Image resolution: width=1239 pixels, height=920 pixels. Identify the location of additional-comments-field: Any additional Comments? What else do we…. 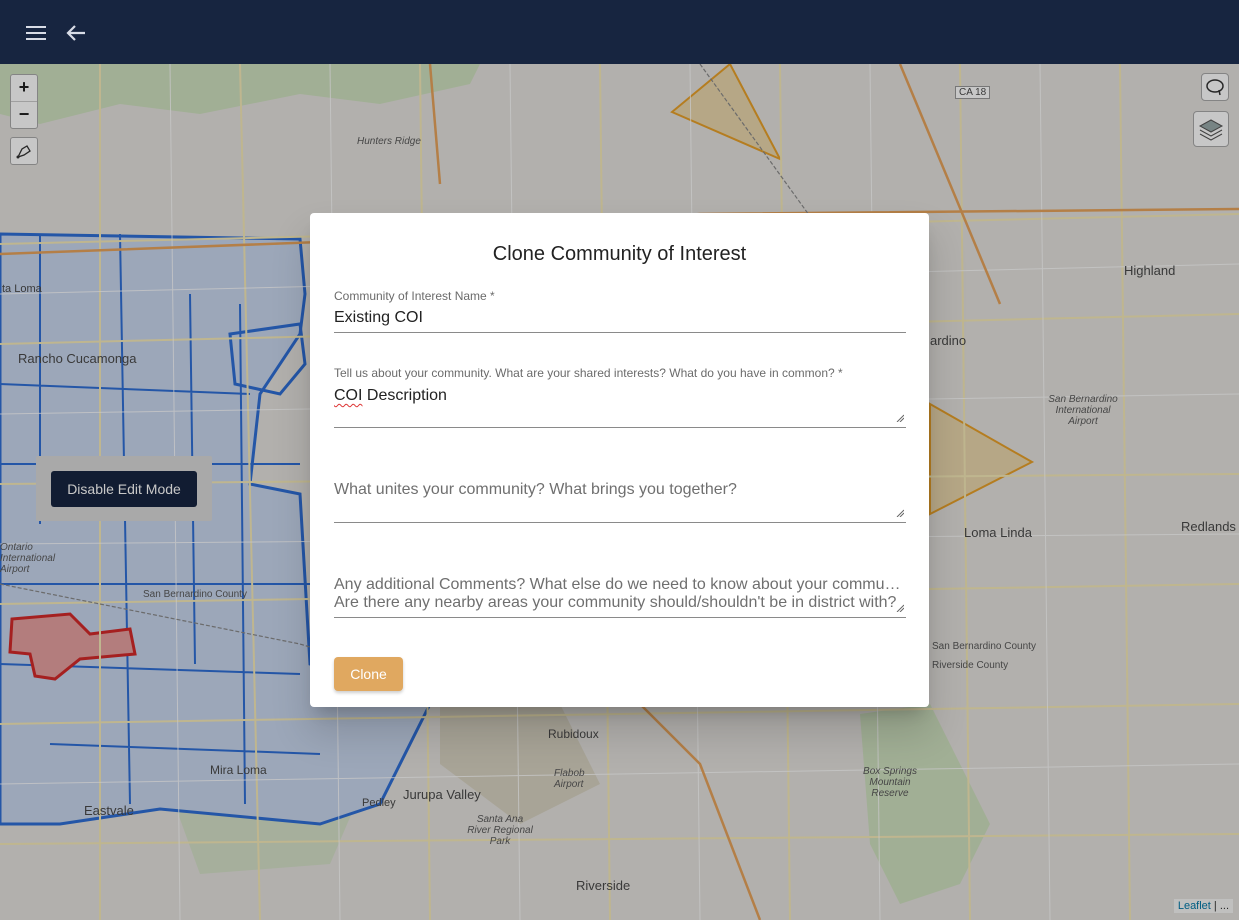
(620, 597).